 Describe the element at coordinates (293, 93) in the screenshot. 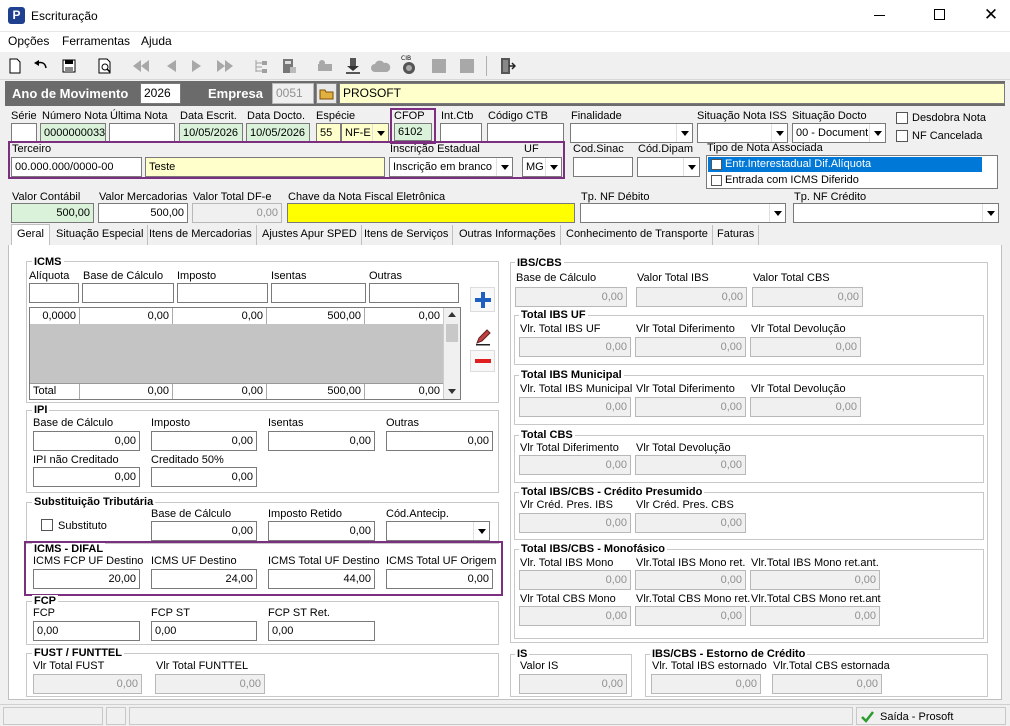

I see `empresa-code-field: 0051` at that location.